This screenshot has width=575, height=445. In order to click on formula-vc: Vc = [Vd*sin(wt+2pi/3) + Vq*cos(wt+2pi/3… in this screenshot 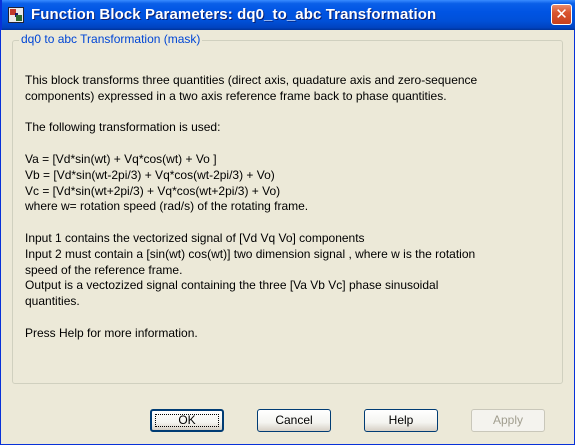, I will do `click(153, 190)`.